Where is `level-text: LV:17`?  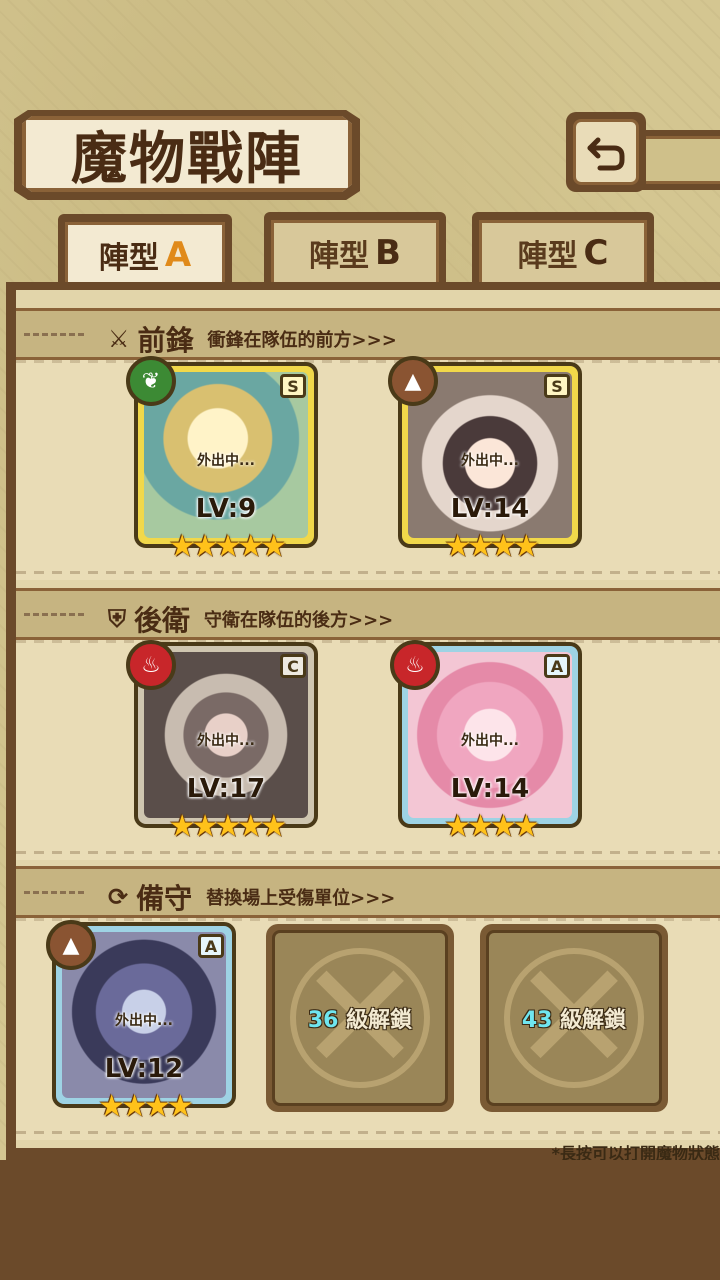
level-text: LV:17 is located at coordinates (226, 789).